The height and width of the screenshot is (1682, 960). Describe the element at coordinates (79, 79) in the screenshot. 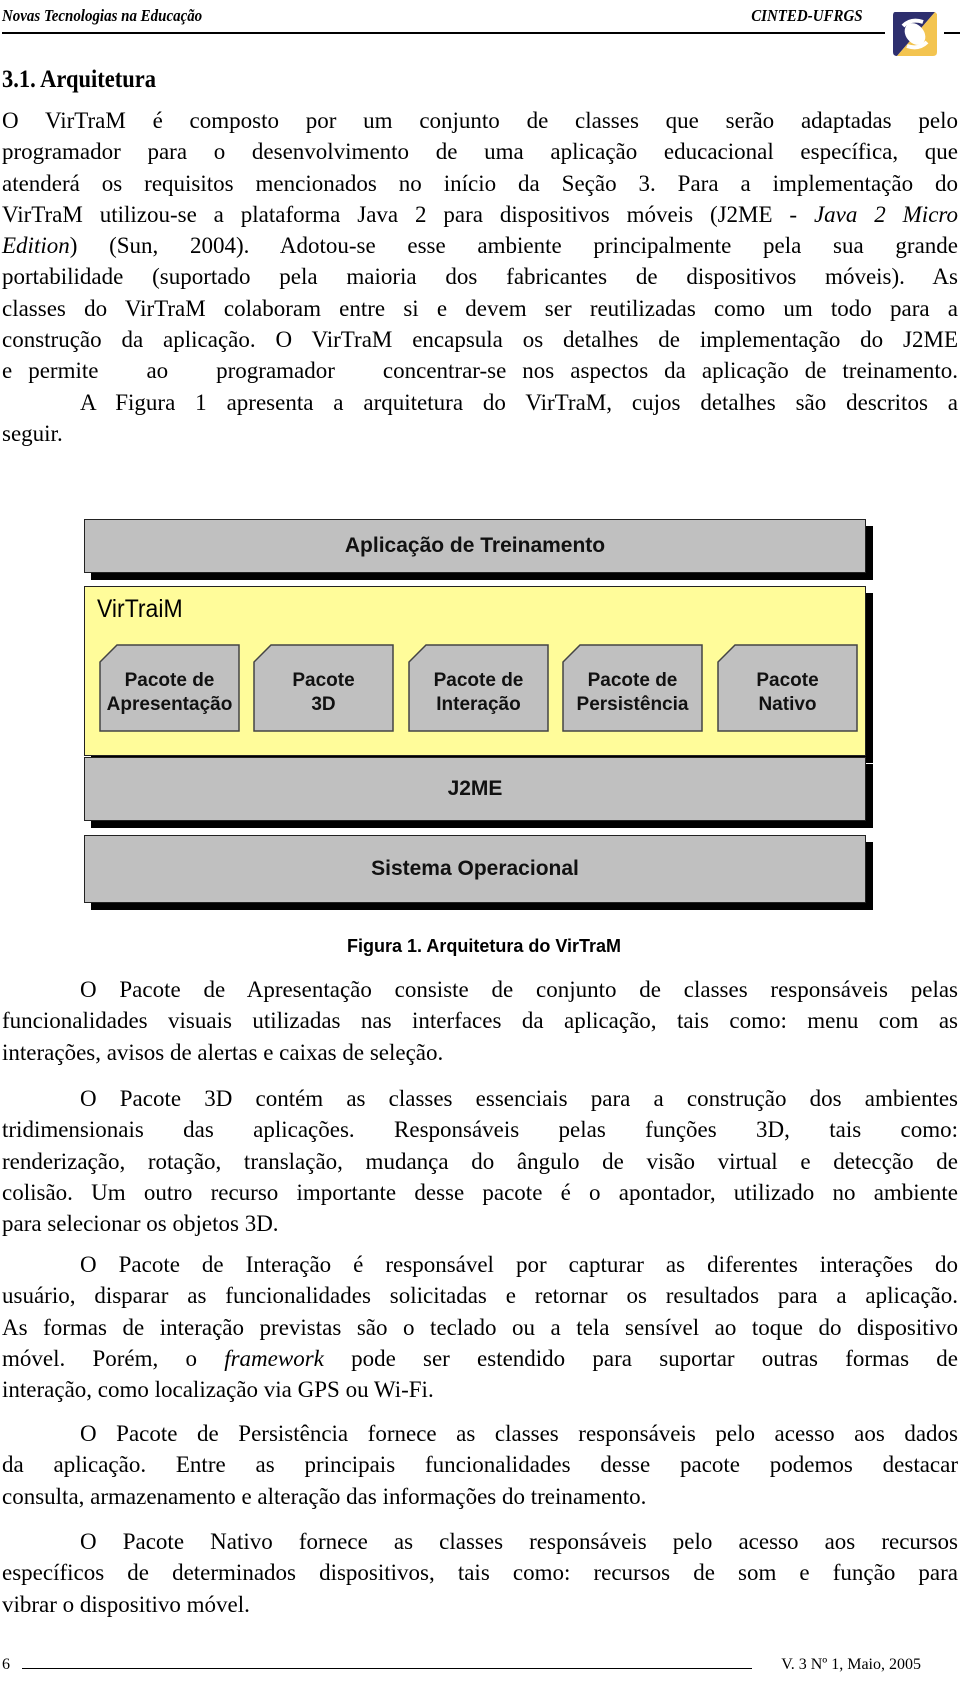

I see `section-title: 3.1. Arquitetura` at that location.